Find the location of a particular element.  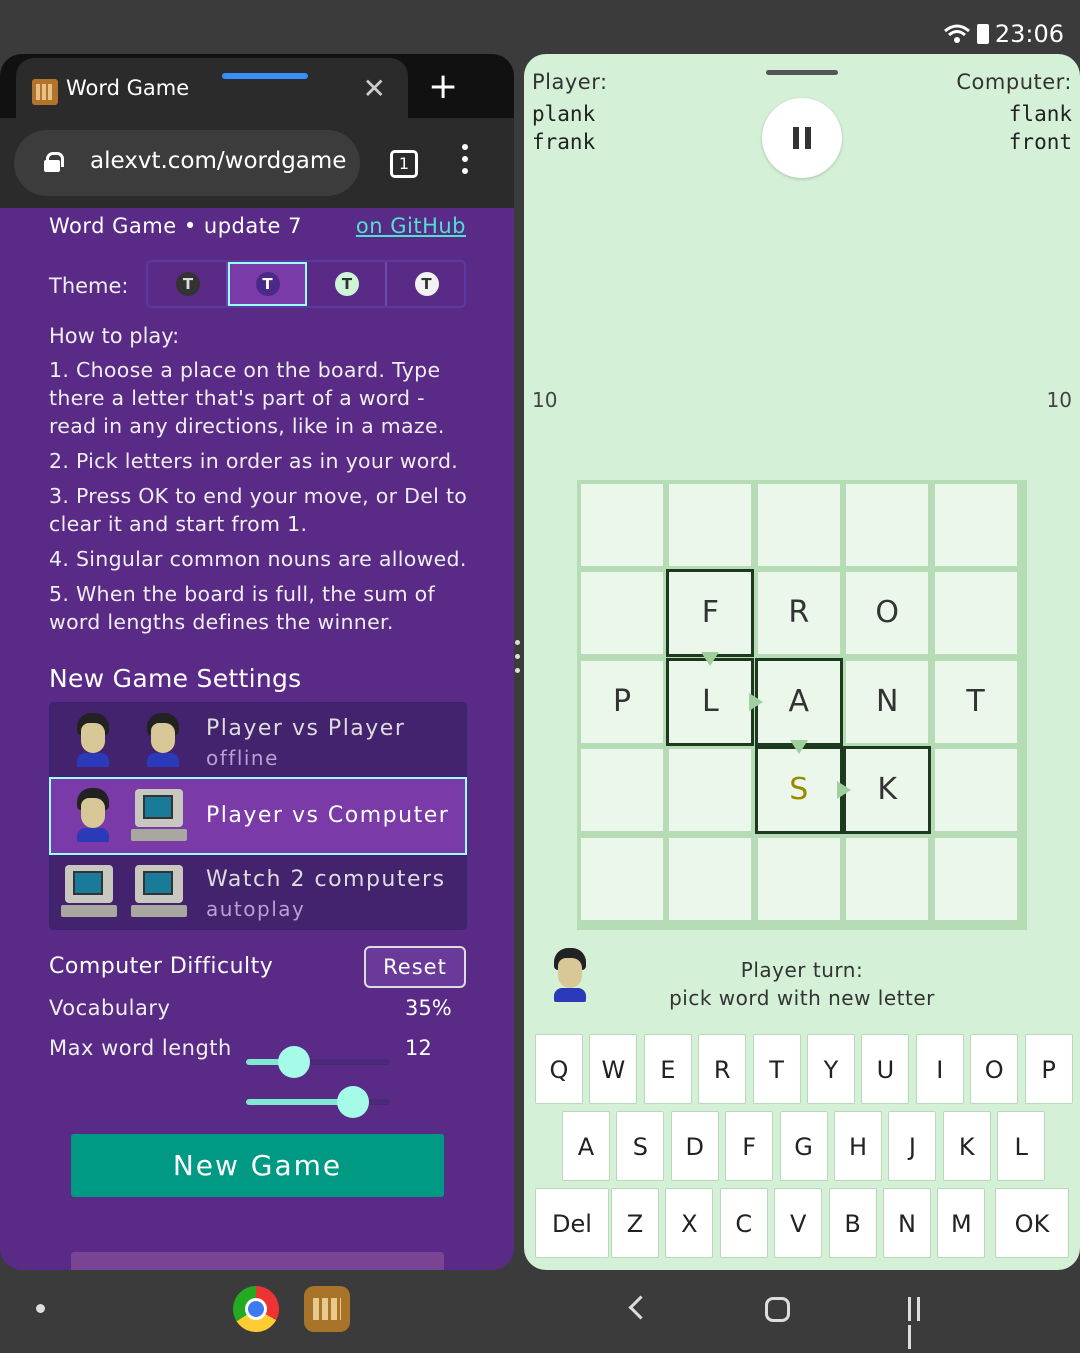

keyboard-key: V is located at coordinates (798, 1223).